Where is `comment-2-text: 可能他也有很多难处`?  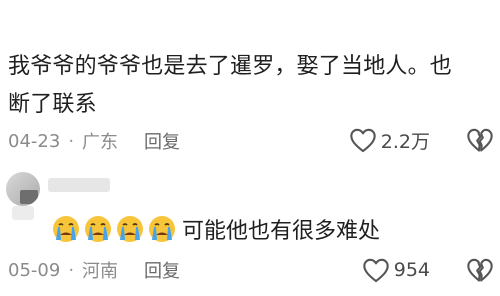
comment-2-text: 可能他也有很多难处 is located at coordinates (216, 229).